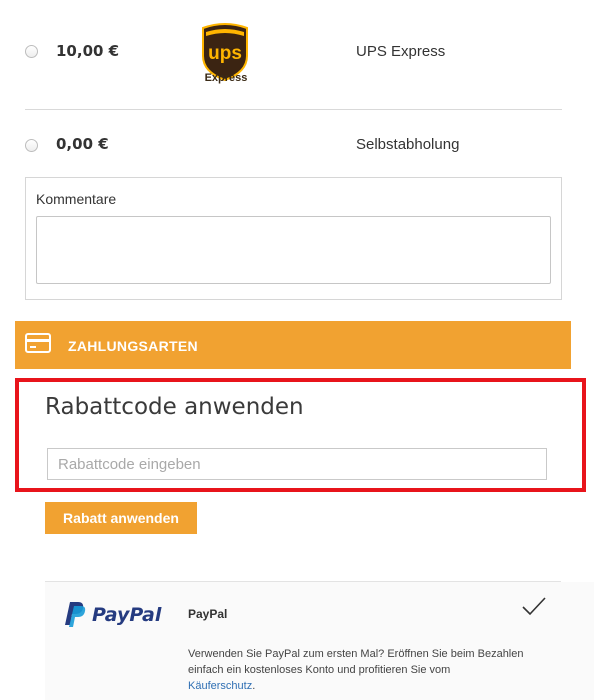 This screenshot has width=594, height=700. Describe the element at coordinates (408, 144) in the screenshot. I see `shipping-name-selbstabholung: Selbstabholung` at that location.